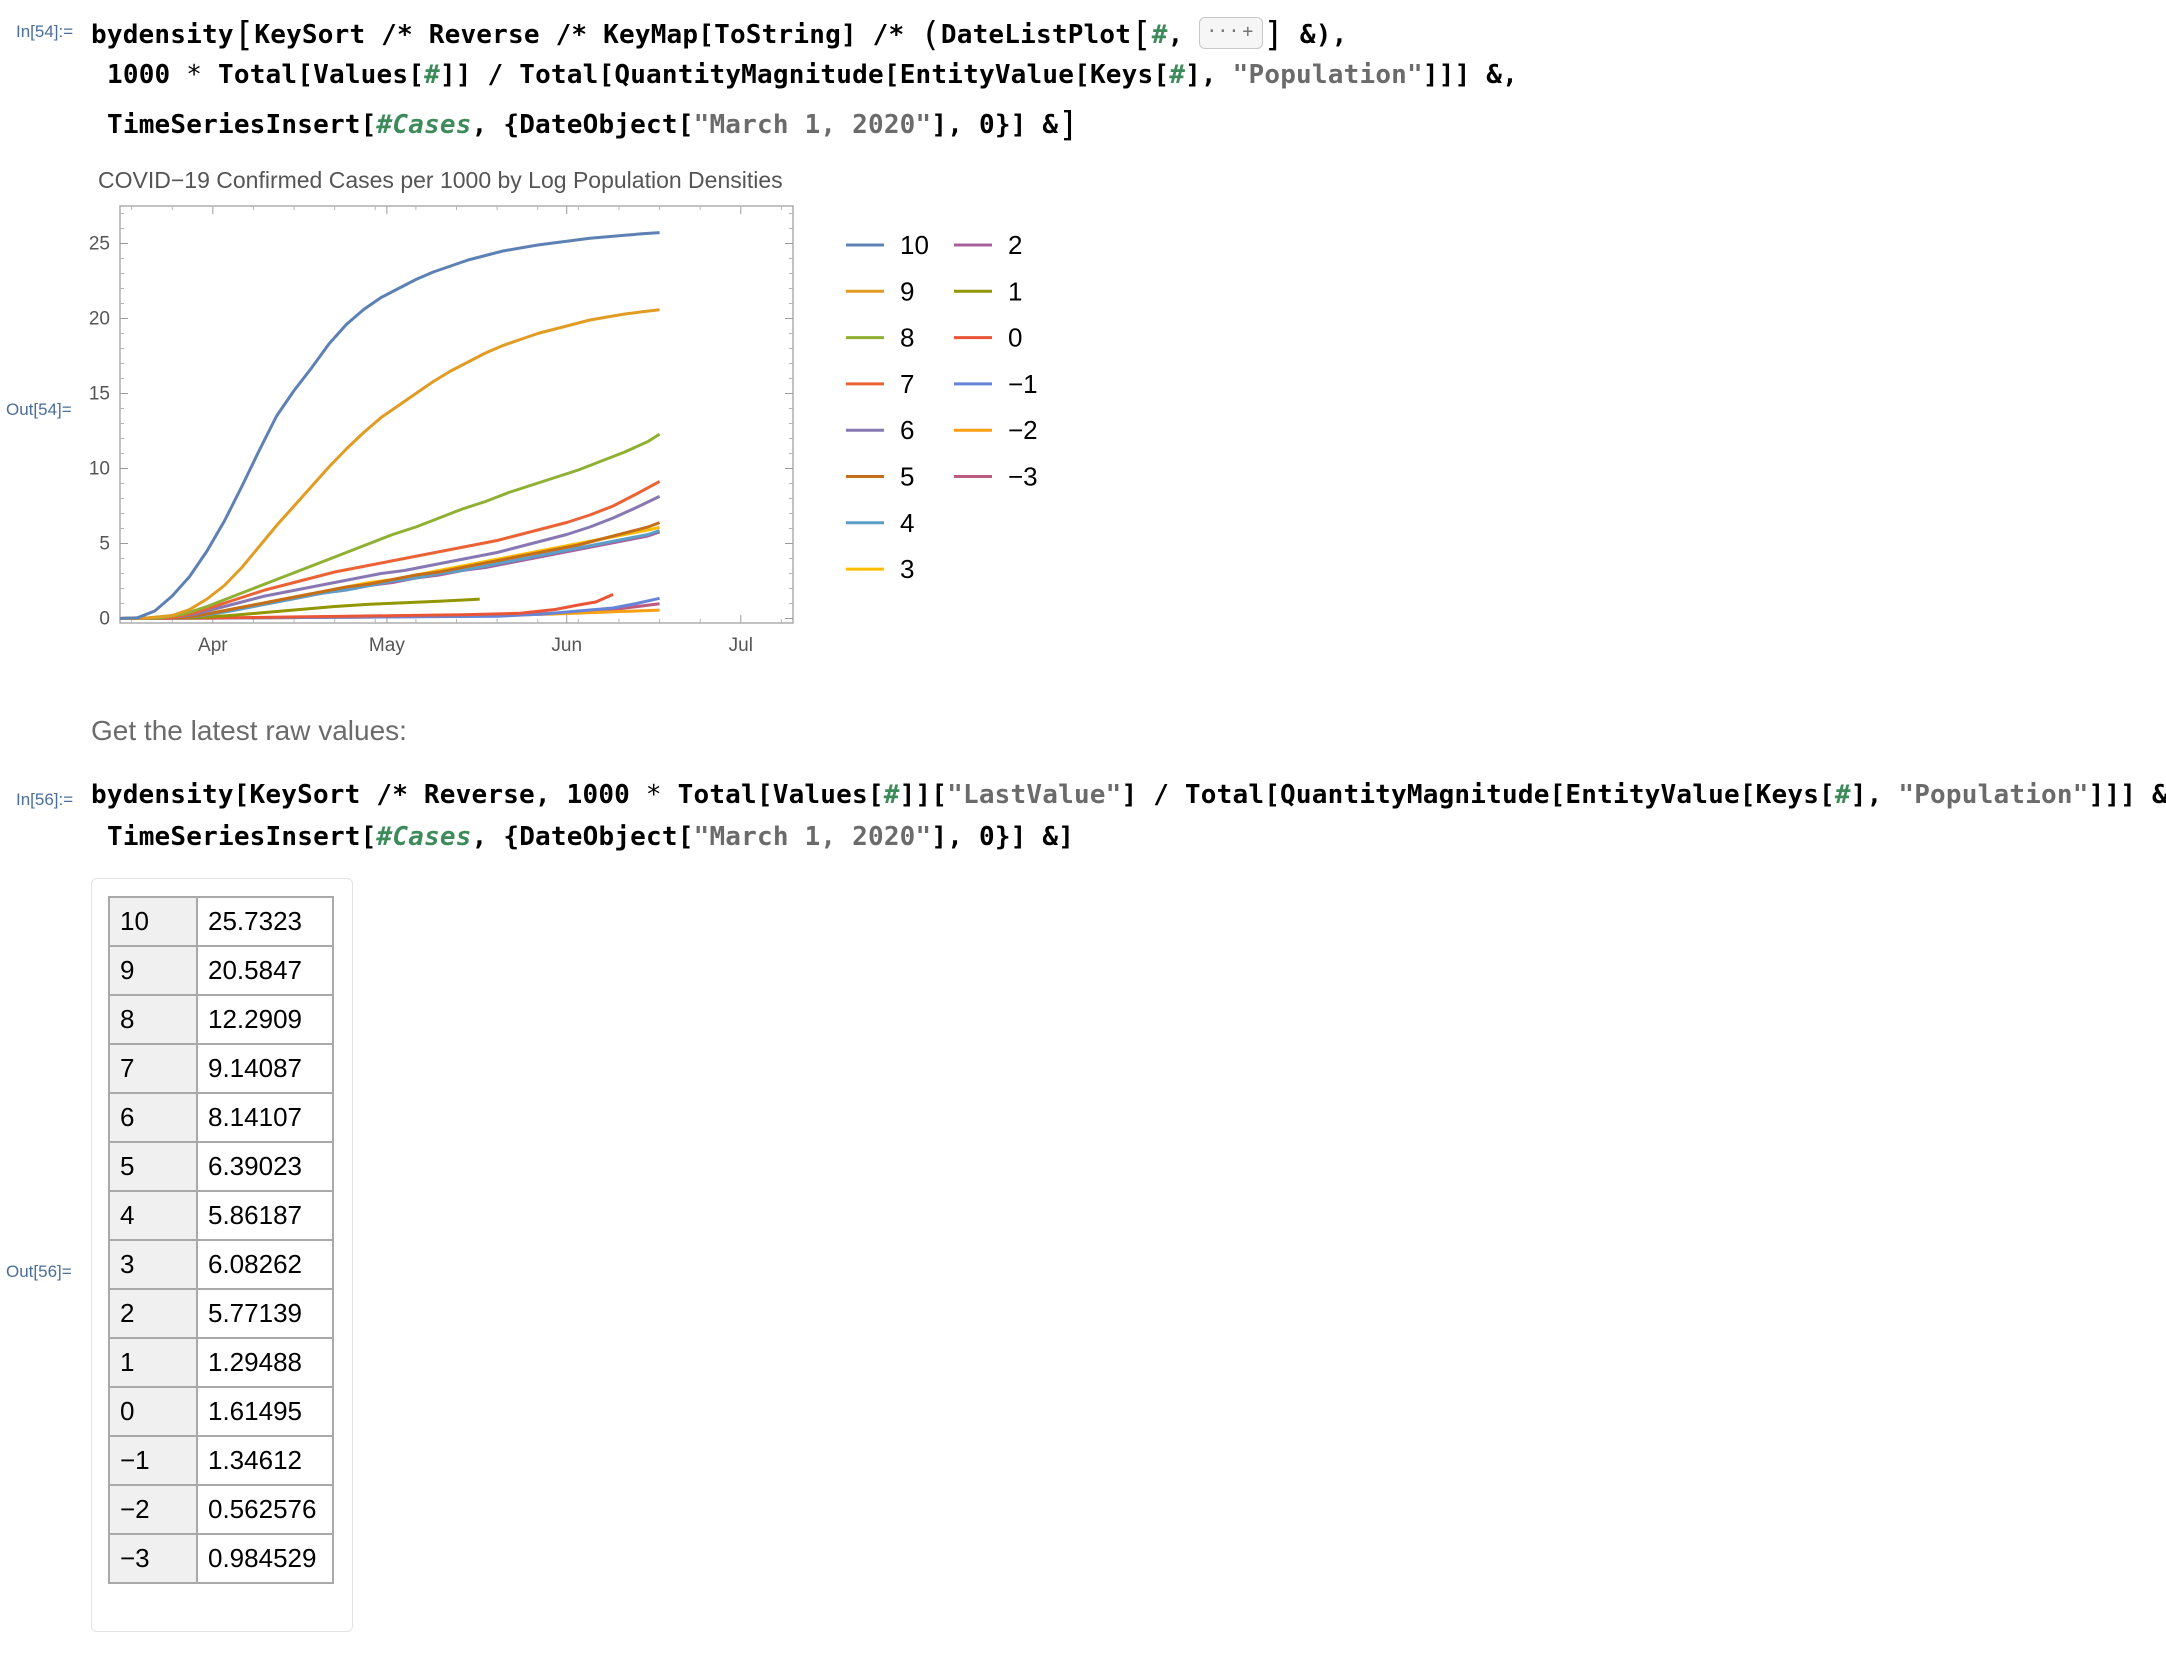 This screenshot has height=1662, width=2166. Describe the element at coordinates (99, 469) in the screenshot. I see `y-tick-label: 10` at that location.